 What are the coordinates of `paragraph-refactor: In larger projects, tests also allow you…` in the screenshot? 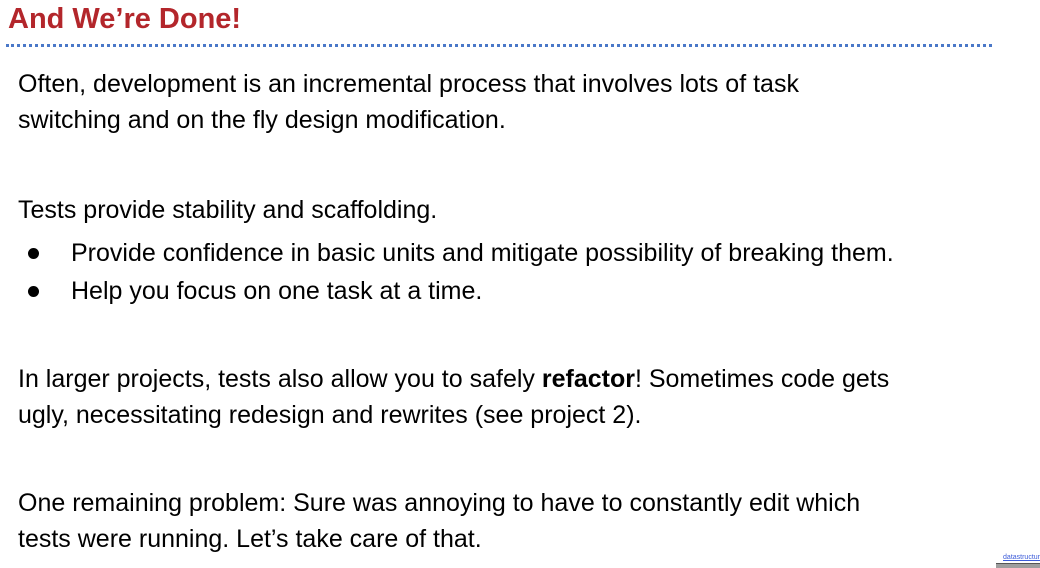 It's located at (453, 397).